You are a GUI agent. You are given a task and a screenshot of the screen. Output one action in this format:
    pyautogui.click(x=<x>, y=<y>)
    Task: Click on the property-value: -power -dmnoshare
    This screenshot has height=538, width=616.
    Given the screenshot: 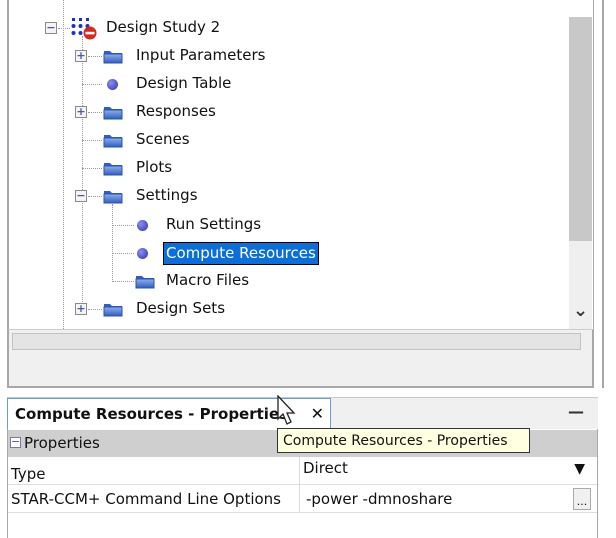 What is the action you would take?
    pyautogui.click(x=379, y=499)
    